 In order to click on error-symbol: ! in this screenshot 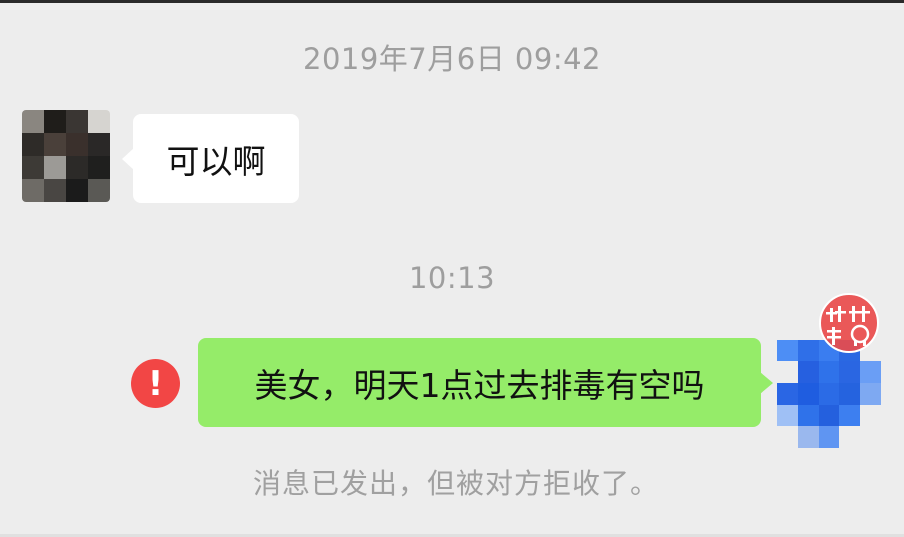, I will do `click(155, 383)`.